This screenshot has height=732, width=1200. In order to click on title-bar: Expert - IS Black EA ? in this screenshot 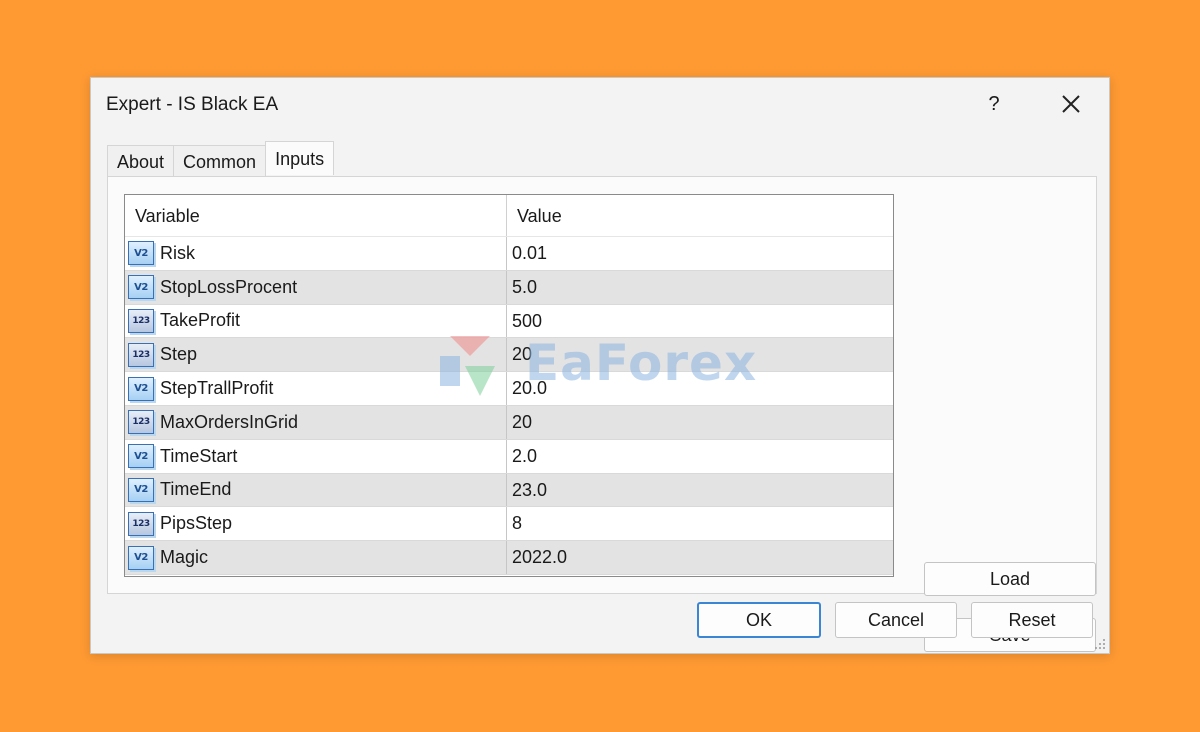, I will do `click(600, 105)`.